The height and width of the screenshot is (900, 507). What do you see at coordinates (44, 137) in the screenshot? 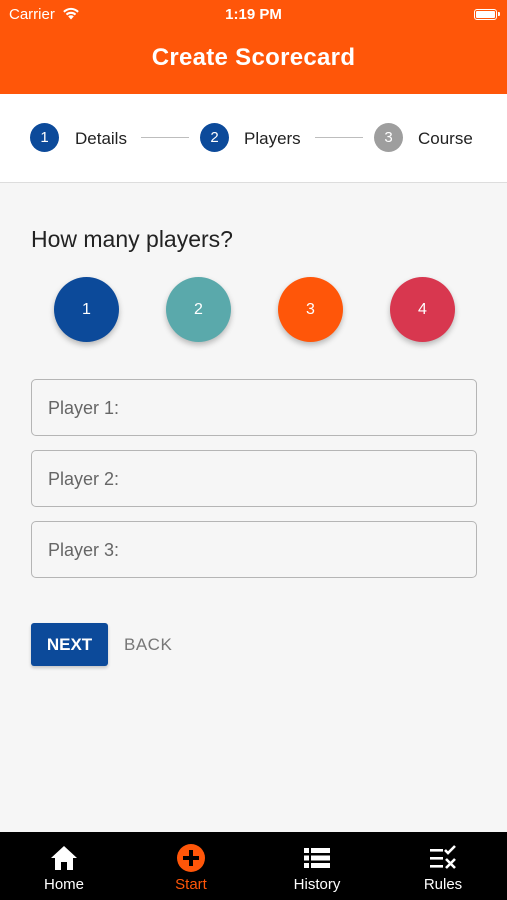
I see `step-1-circle: 1` at bounding box center [44, 137].